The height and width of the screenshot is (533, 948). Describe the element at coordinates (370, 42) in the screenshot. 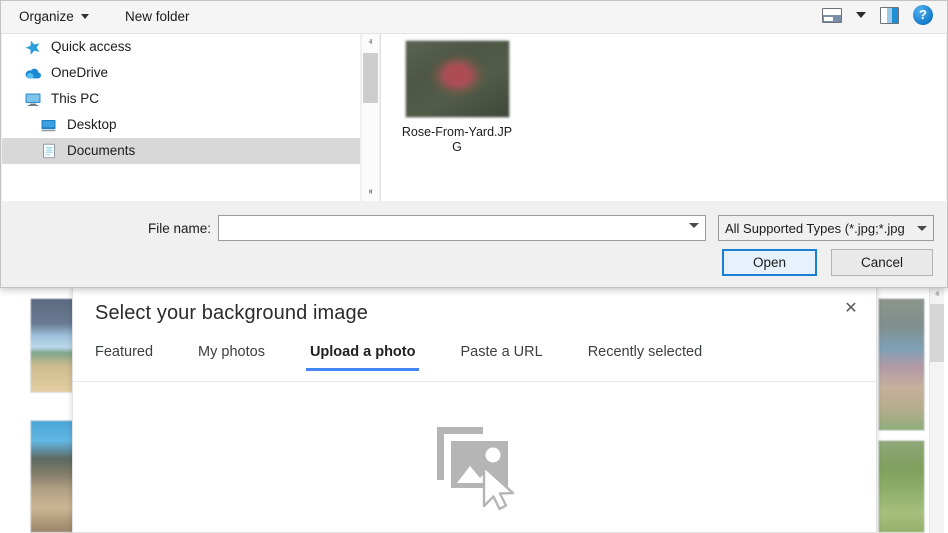

I see `scrollbar-up-arrow-icon: ⱏ` at that location.